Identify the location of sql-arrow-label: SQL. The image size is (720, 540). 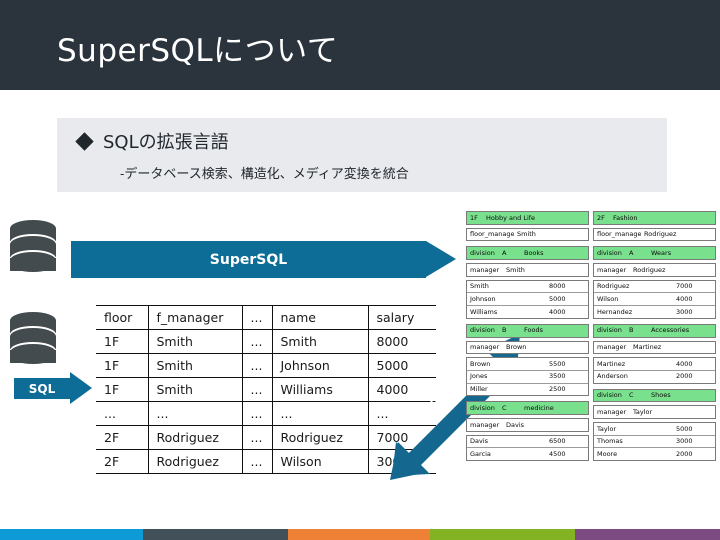
(42, 388).